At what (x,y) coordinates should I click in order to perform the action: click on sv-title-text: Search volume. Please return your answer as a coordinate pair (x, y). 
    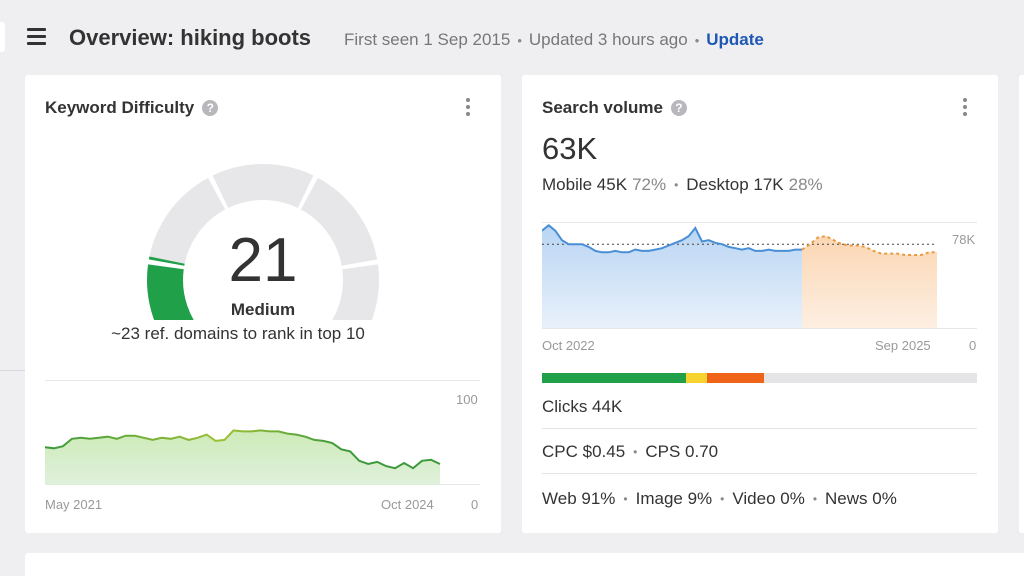
    Looking at the image, I should click on (602, 107).